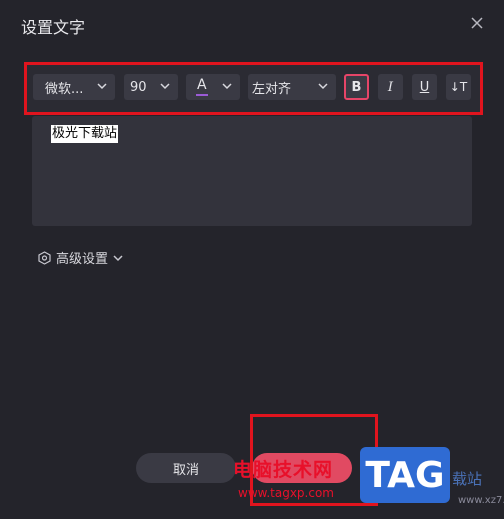 This screenshot has width=504, height=519. What do you see at coordinates (138, 87) in the screenshot?
I see `font-size-value: 90` at bounding box center [138, 87].